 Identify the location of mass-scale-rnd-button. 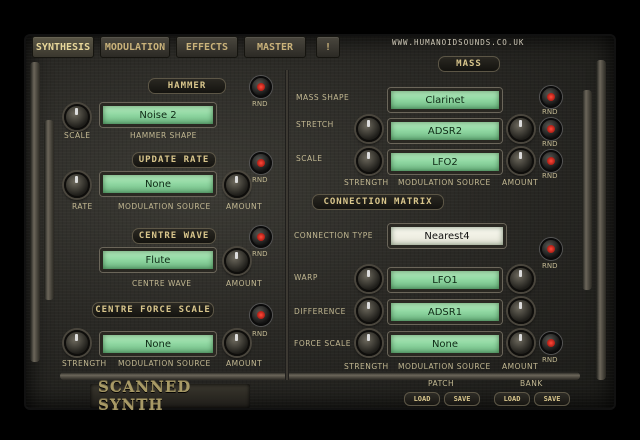
(551, 161).